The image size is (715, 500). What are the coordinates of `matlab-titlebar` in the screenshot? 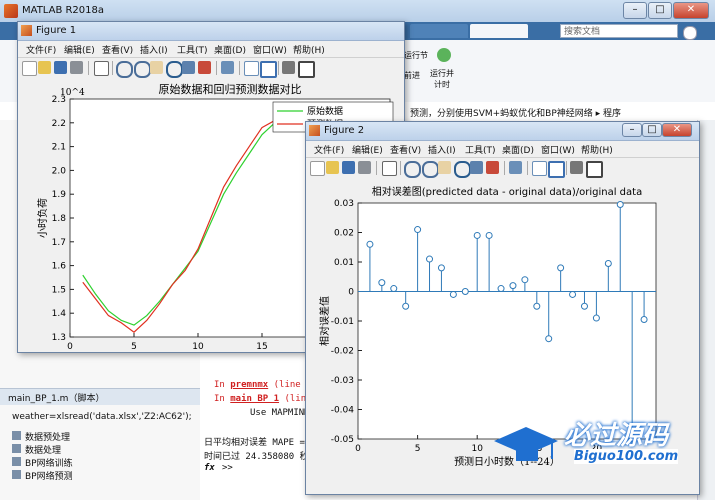 It's located at (357, 11).